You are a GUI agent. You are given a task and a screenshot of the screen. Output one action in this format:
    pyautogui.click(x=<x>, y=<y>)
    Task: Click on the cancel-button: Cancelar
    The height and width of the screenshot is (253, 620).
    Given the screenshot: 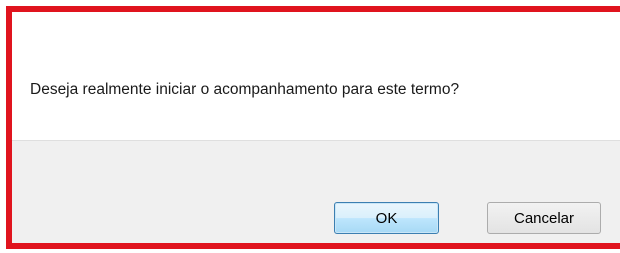 What is the action you would take?
    pyautogui.click(x=544, y=218)
    